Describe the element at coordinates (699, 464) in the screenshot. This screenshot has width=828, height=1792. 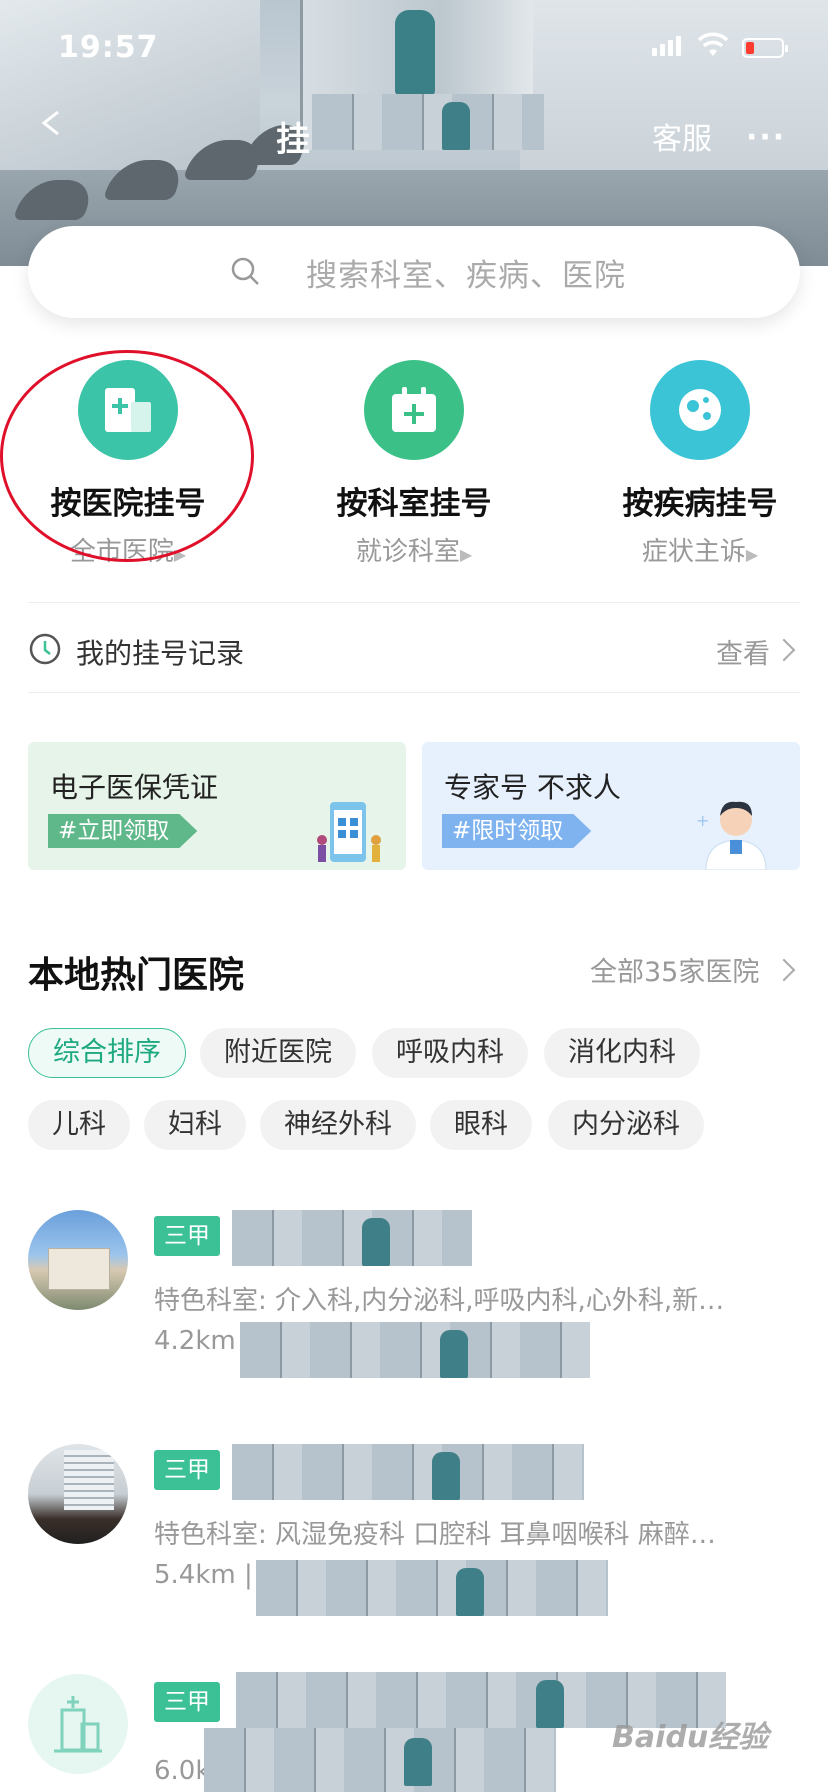
I see `category-by-disease: 按疾病挂号 症状主诉▶` at that location.